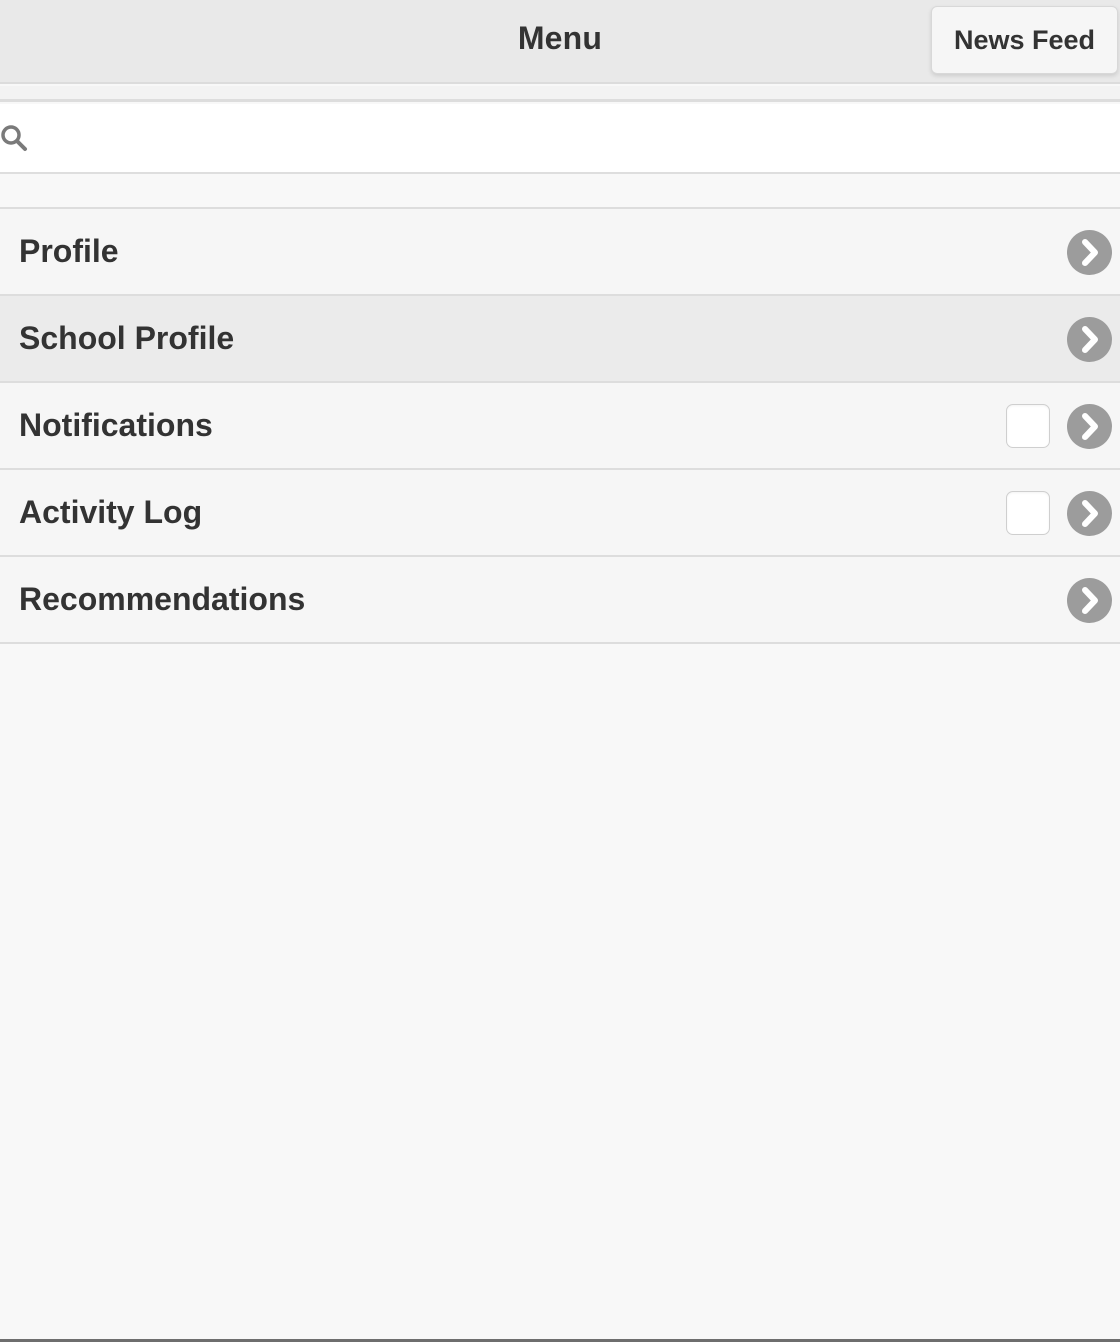 The height and width of the screenshot is (1342, 1120). What do you see at coordinates (1024, 40) in the screenshot?
I see `news-feed-button: News Feed` at bounding box center [1024, 40].